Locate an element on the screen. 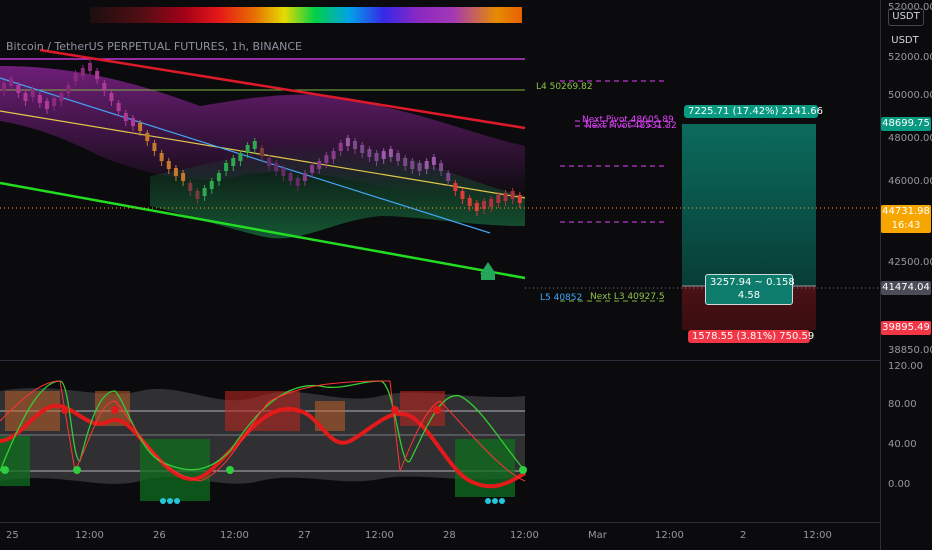  position-center-label: 3257.94 ~ 0.158 4.58 is located at coordinates (750, 289).